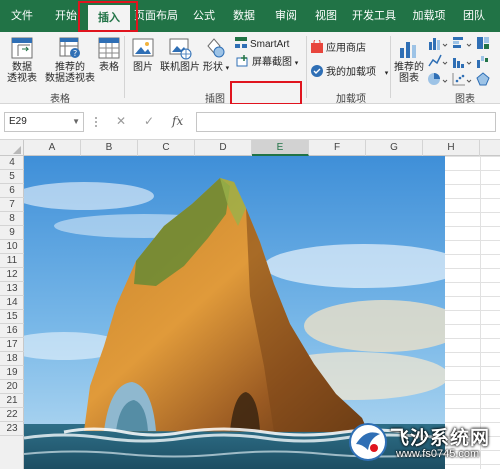 The image size is (500, 469). What do you see at coordinates (438, 43) in the screenshot?
I see `column-chart-icon` at bounding box center [438, 43].